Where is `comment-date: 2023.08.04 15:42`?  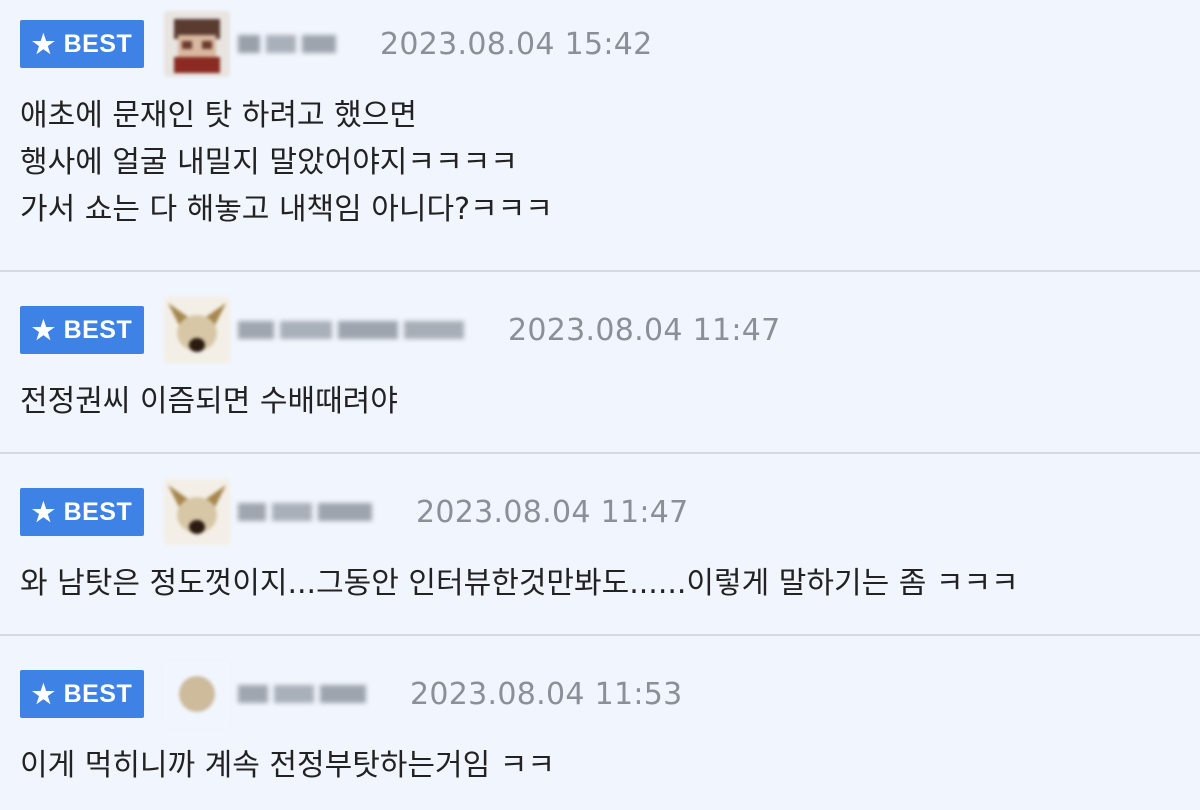
comment-date: 2023.08.04 15:42 is located at coordinates (516, 44).